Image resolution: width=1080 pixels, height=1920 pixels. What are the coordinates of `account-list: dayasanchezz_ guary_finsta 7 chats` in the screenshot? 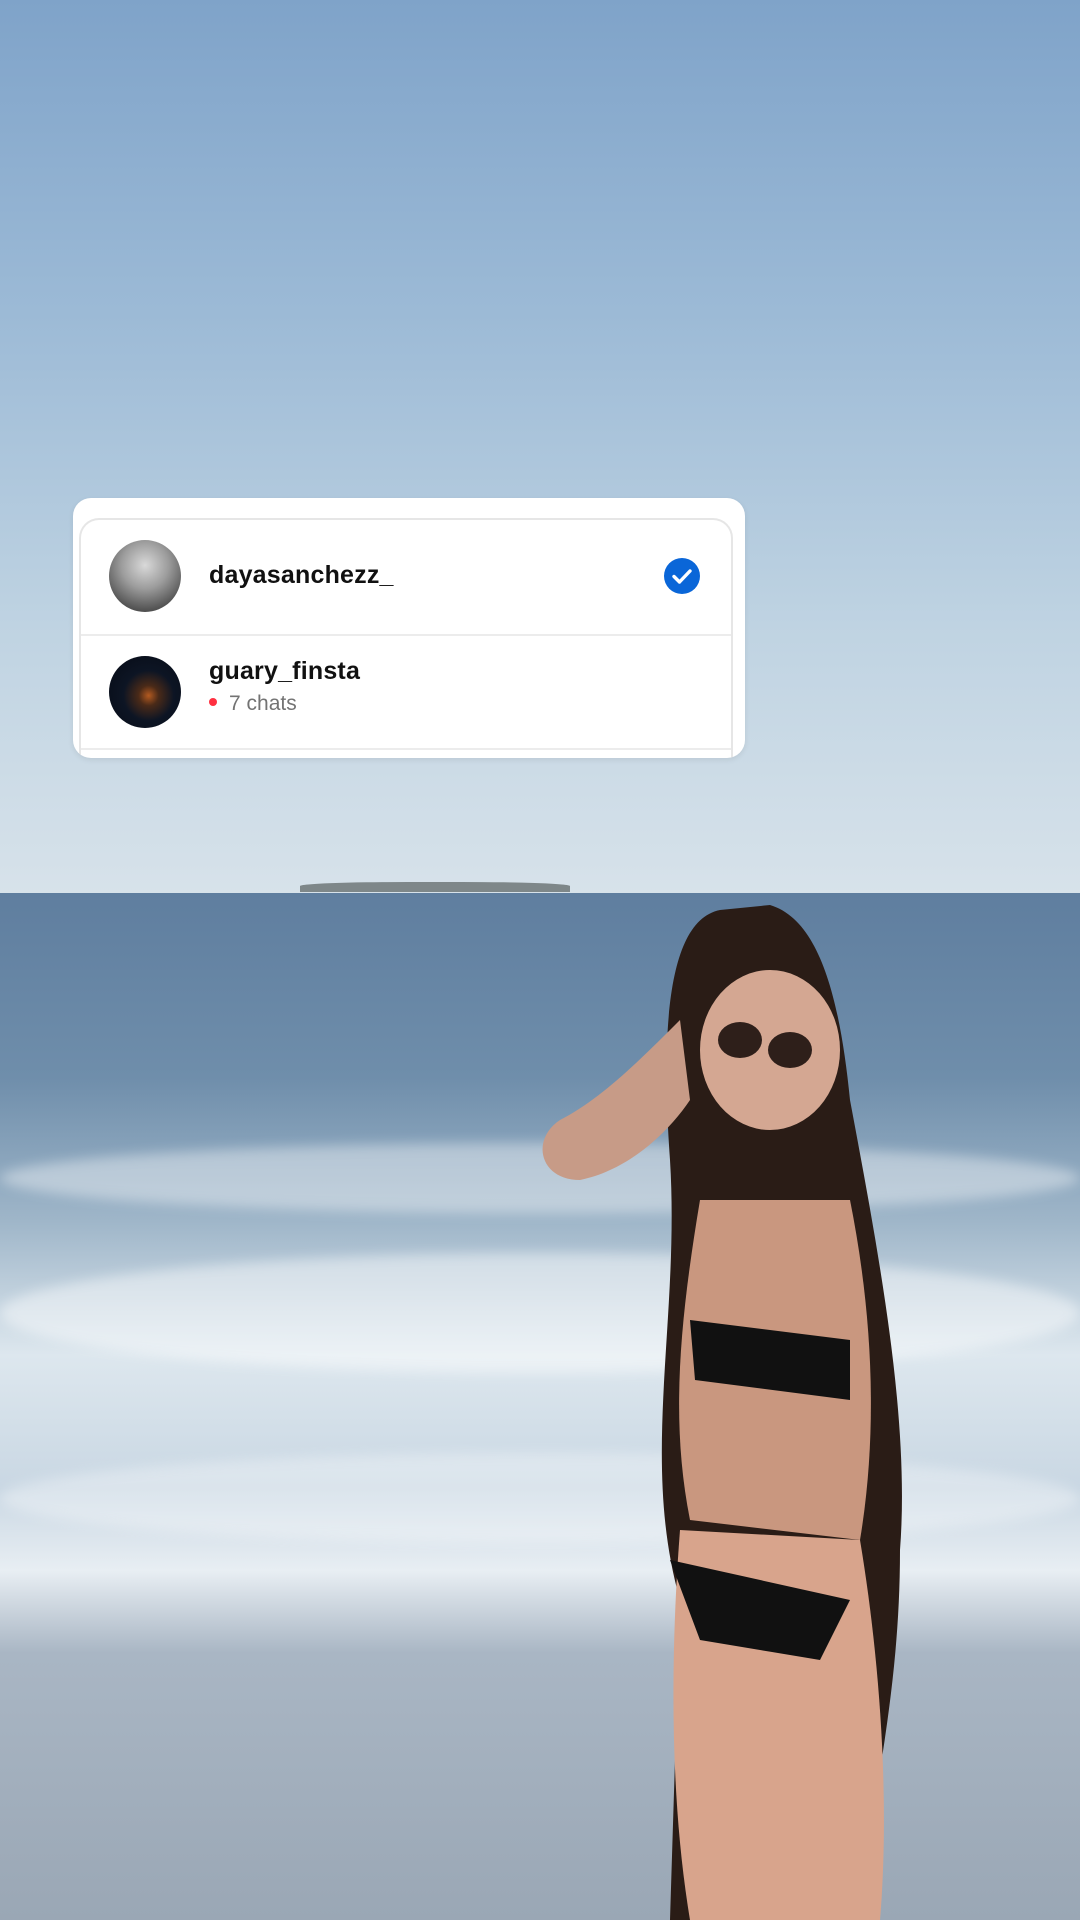 It's located at (406, 638).